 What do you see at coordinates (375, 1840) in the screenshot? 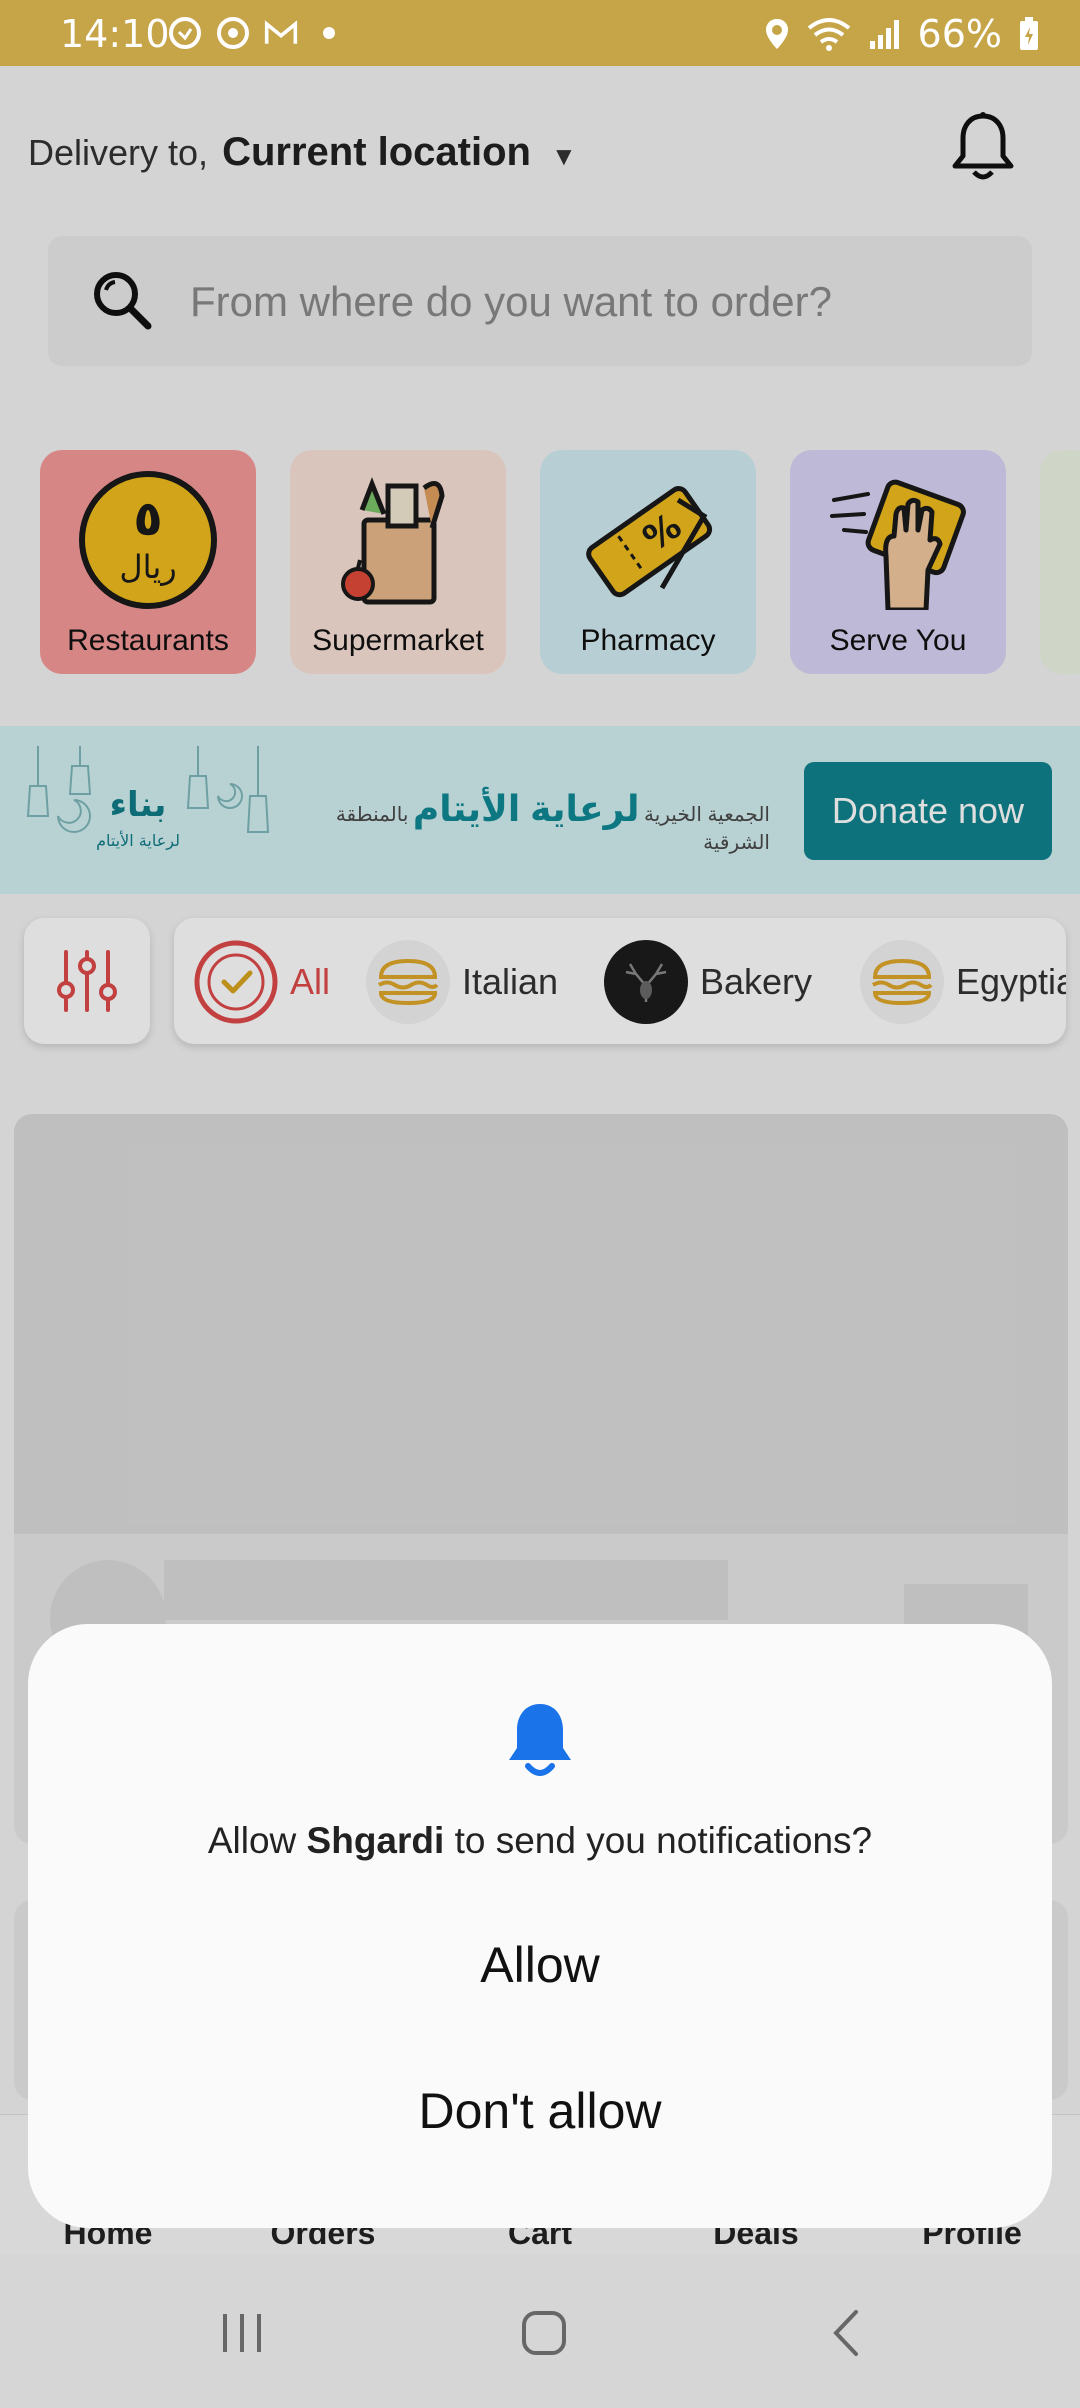
I see `app-name: Shgardi` at bounding box center [375, 1840].